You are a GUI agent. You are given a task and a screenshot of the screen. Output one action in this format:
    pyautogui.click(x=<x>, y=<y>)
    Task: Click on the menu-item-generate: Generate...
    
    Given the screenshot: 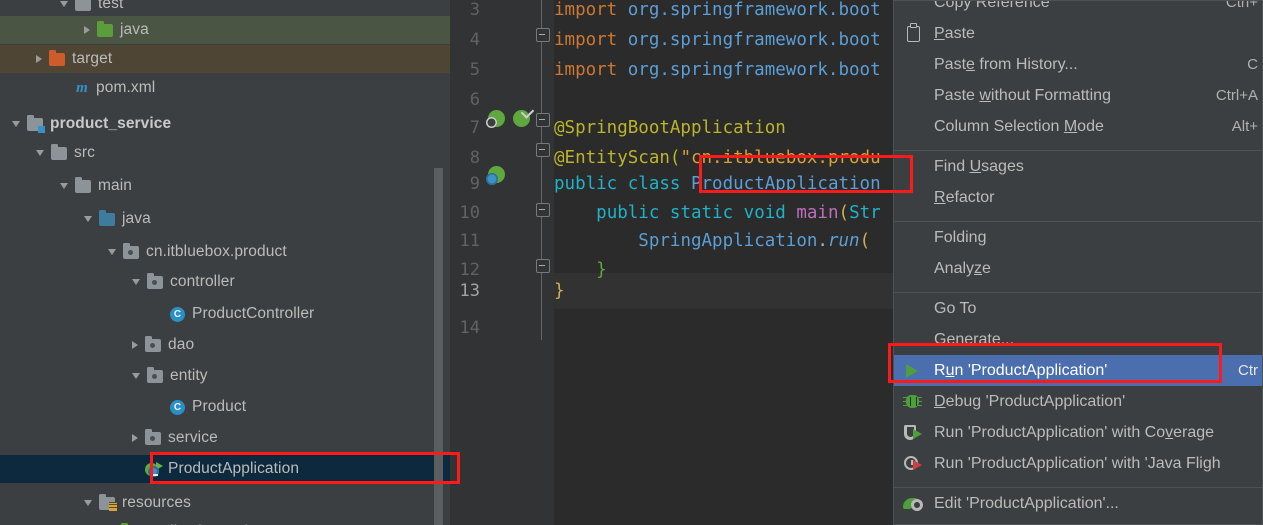 What is the action you would take?
    pyautogui.click(x=1078, y=339)
    